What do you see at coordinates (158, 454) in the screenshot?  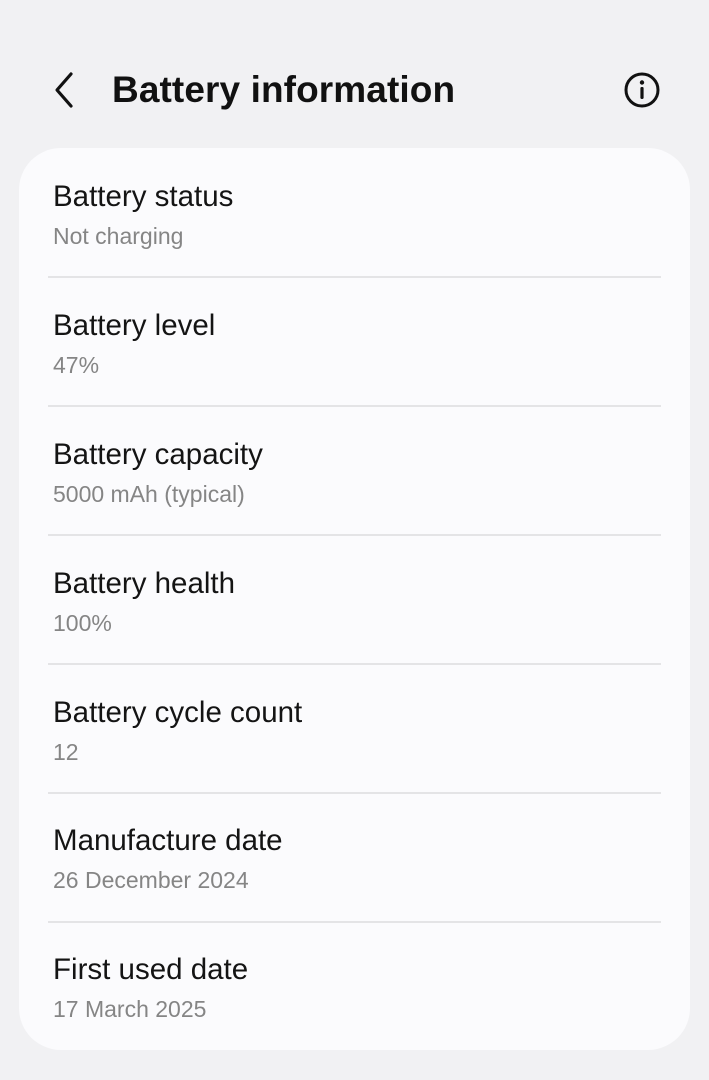 I see `item-title: Battery capacity` at bounding box center [158, 454].